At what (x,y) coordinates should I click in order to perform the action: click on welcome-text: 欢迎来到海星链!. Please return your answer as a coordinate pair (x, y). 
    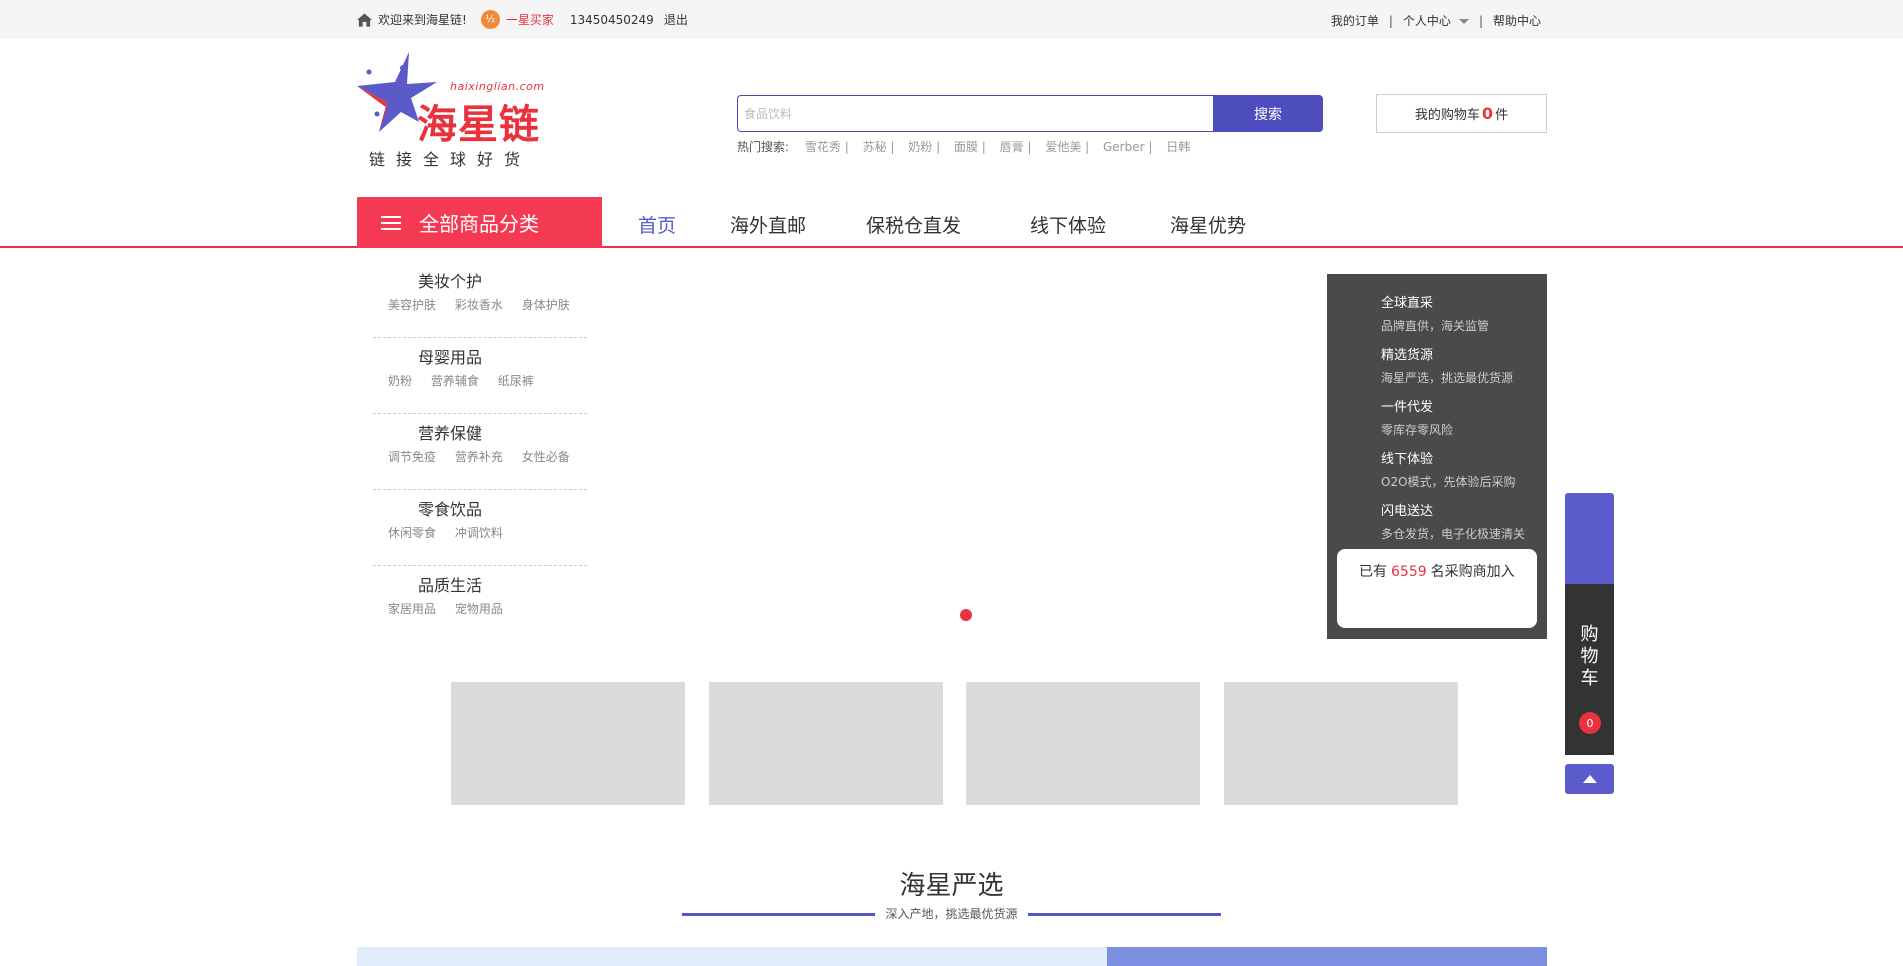
    Looking at the image, I should click on (422, 20).